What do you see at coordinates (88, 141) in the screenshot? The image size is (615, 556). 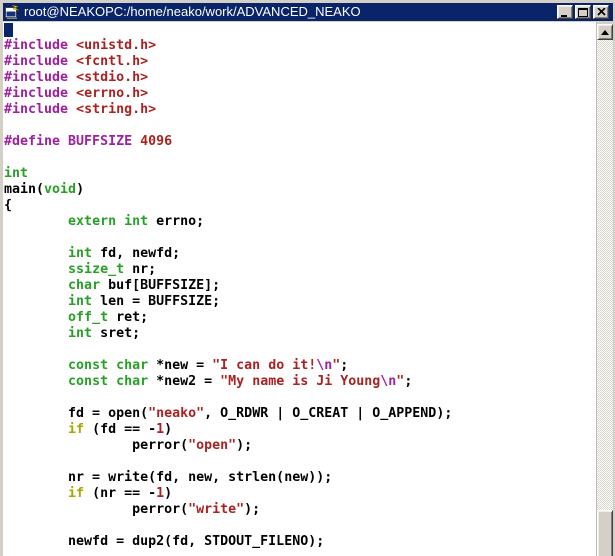 I see `code-line: #define BUFFSIZE 4096` at bounding box center [88, 141].